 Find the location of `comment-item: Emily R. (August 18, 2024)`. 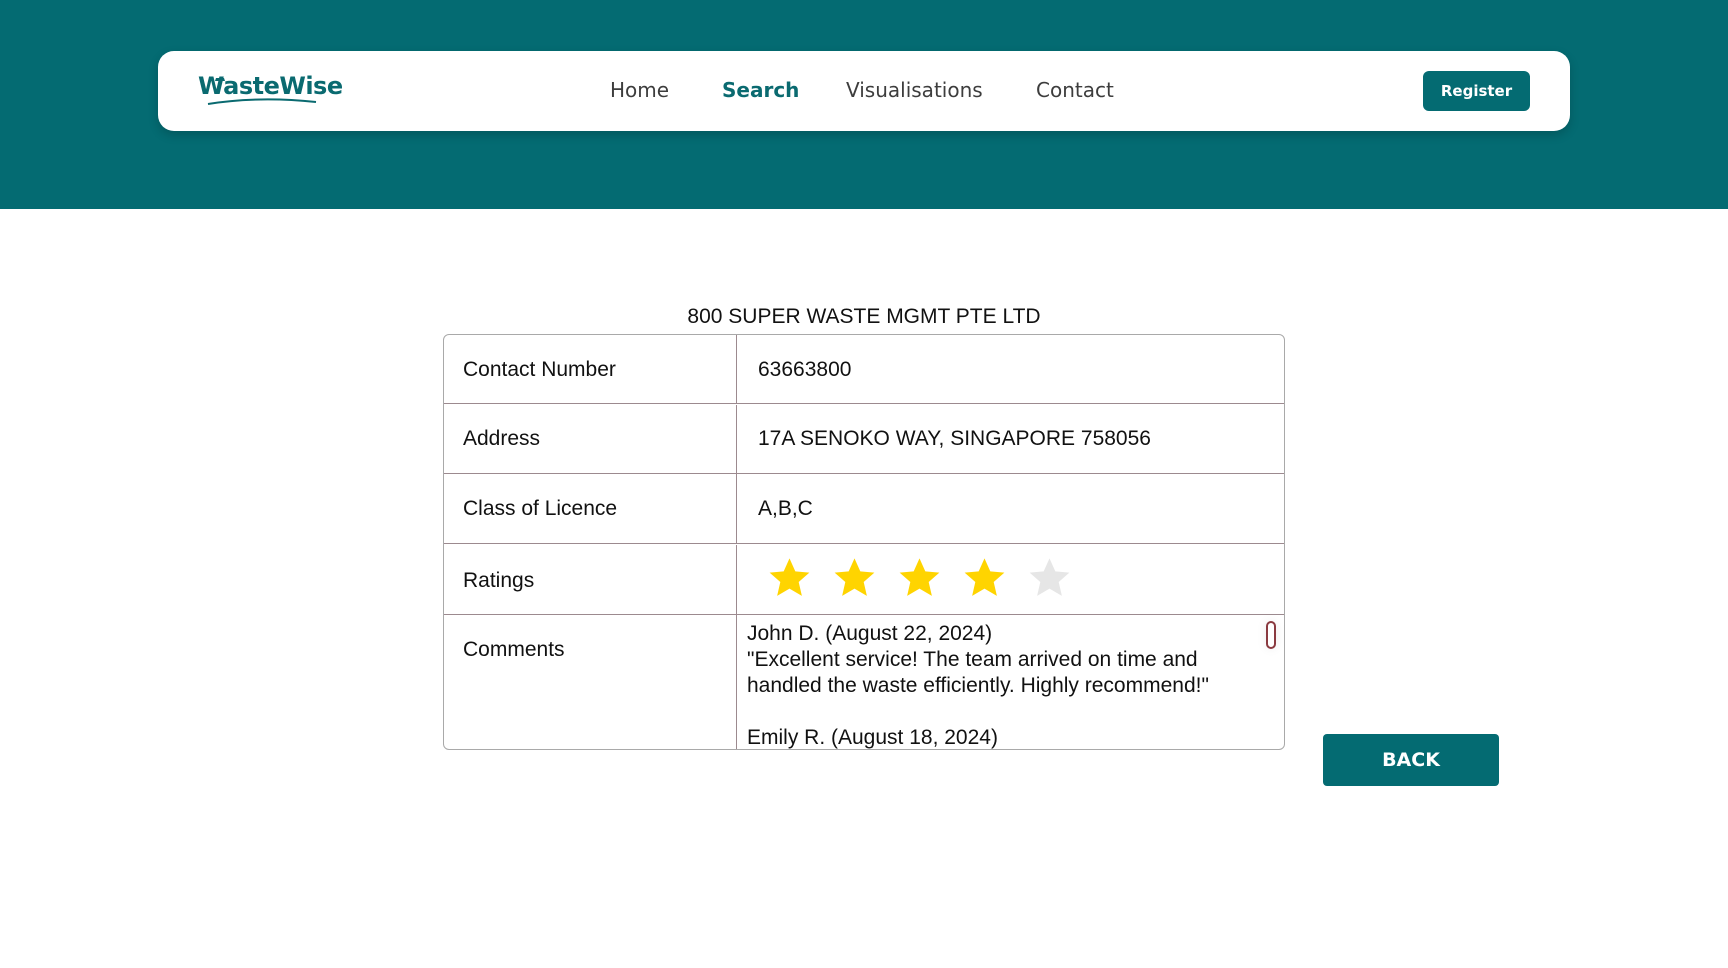

comment-item: Emily R. (August 18, 2024) is located at coordinates (1007, 737).